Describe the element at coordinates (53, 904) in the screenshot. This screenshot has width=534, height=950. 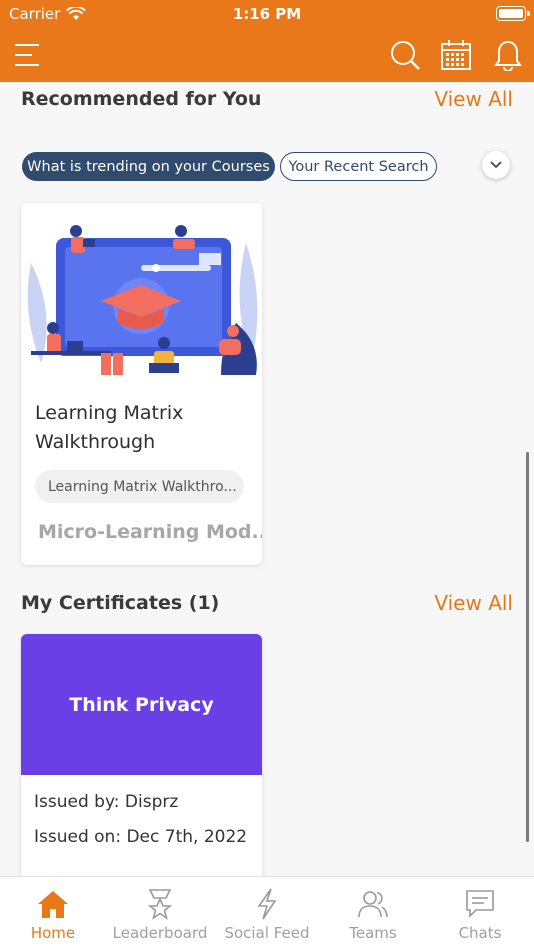
I see `home-icon` at that location.